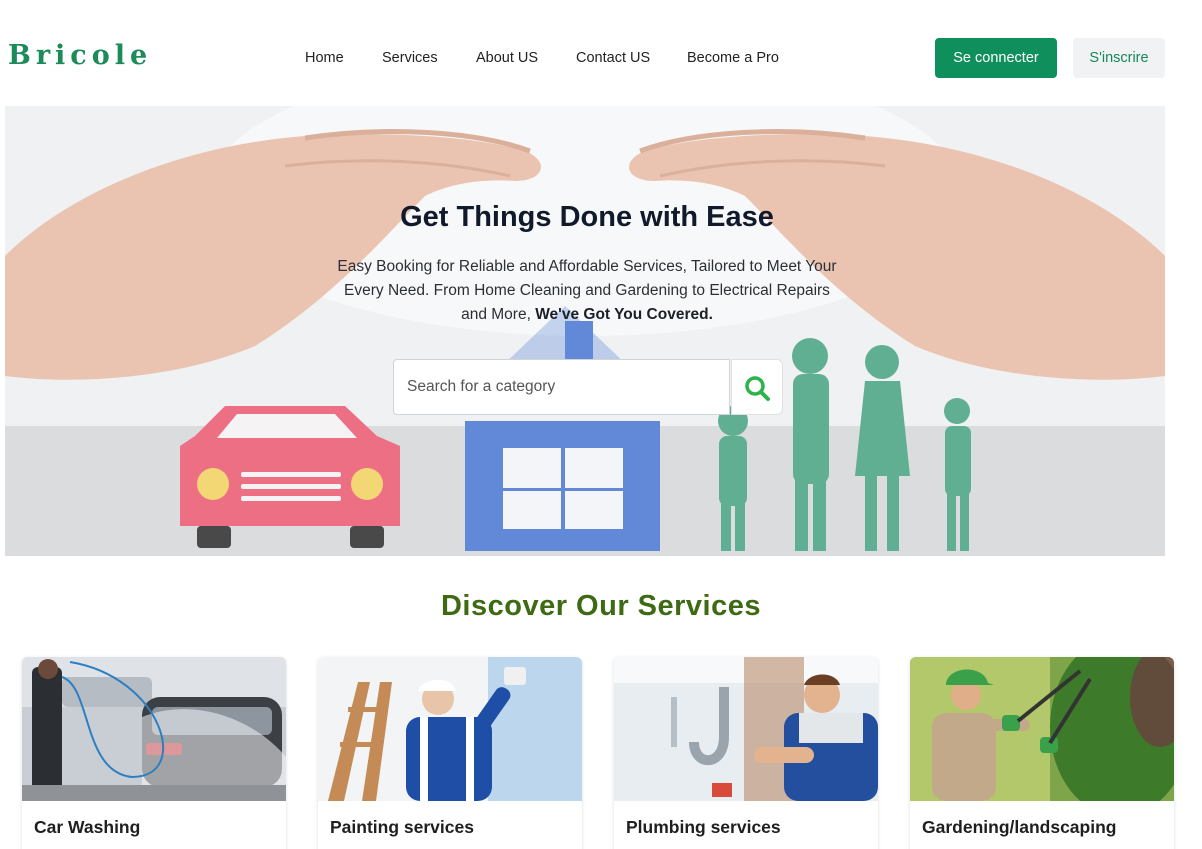  I want to click on search-button, so click(757, 387).